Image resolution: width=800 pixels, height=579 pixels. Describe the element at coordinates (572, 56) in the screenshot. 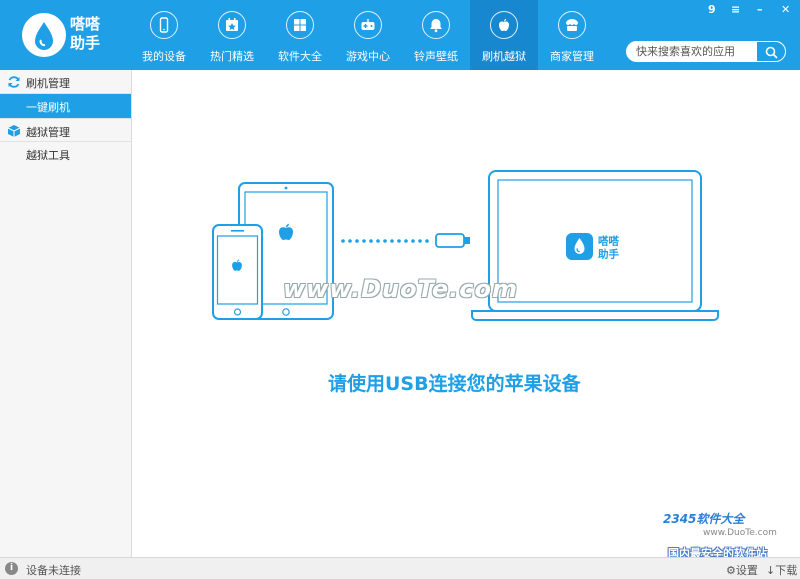

I see `nav-label: 商家管理` at that location.